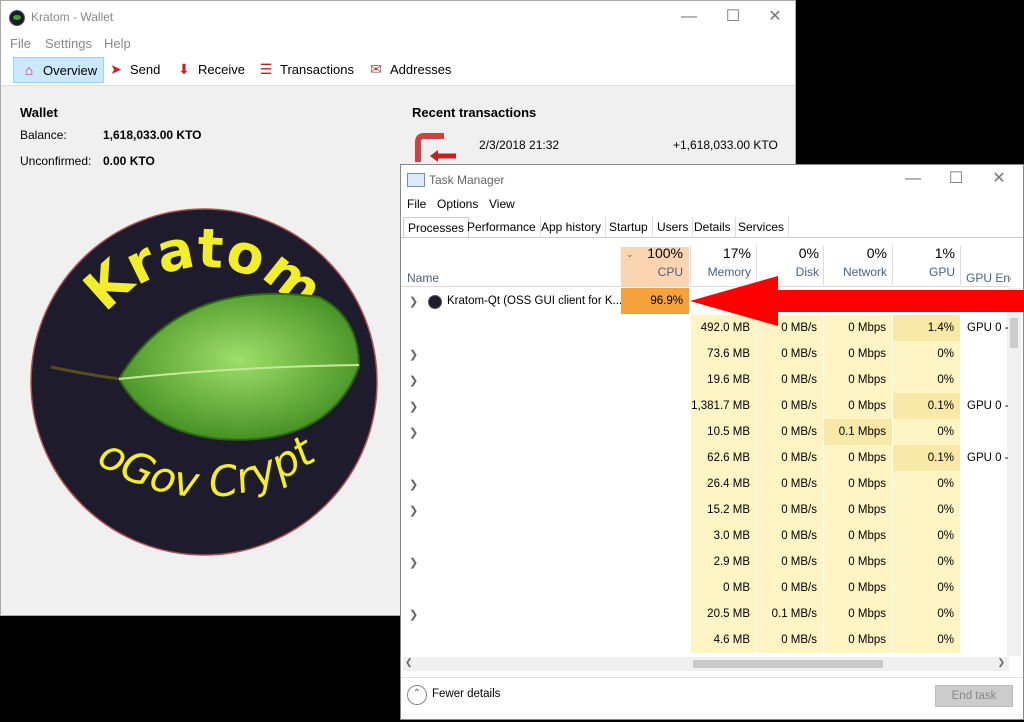  Describe the element at coordinates (857, 301) in the screenshot. I see `red-annotation-arrow` at that location.